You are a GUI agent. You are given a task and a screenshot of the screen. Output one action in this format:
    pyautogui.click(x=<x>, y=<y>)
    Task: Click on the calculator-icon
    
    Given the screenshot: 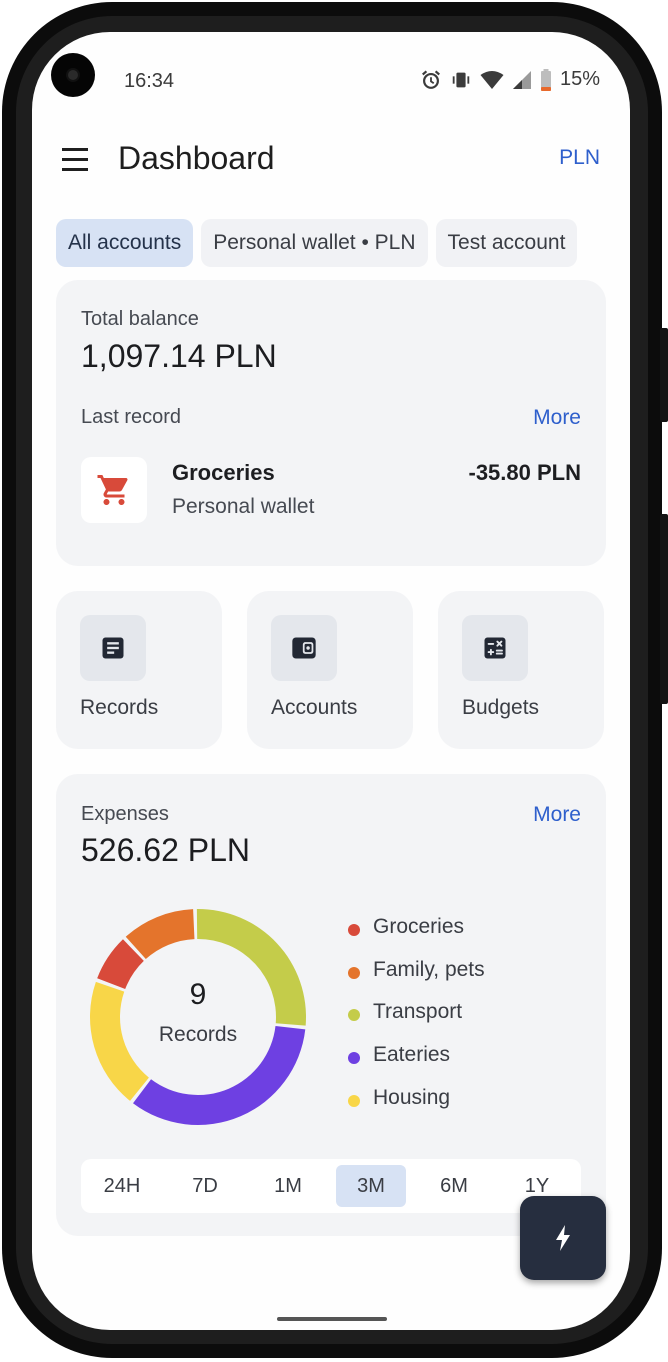 What is the action you would take?
    pyautogui.click(x=495, y=648)
    